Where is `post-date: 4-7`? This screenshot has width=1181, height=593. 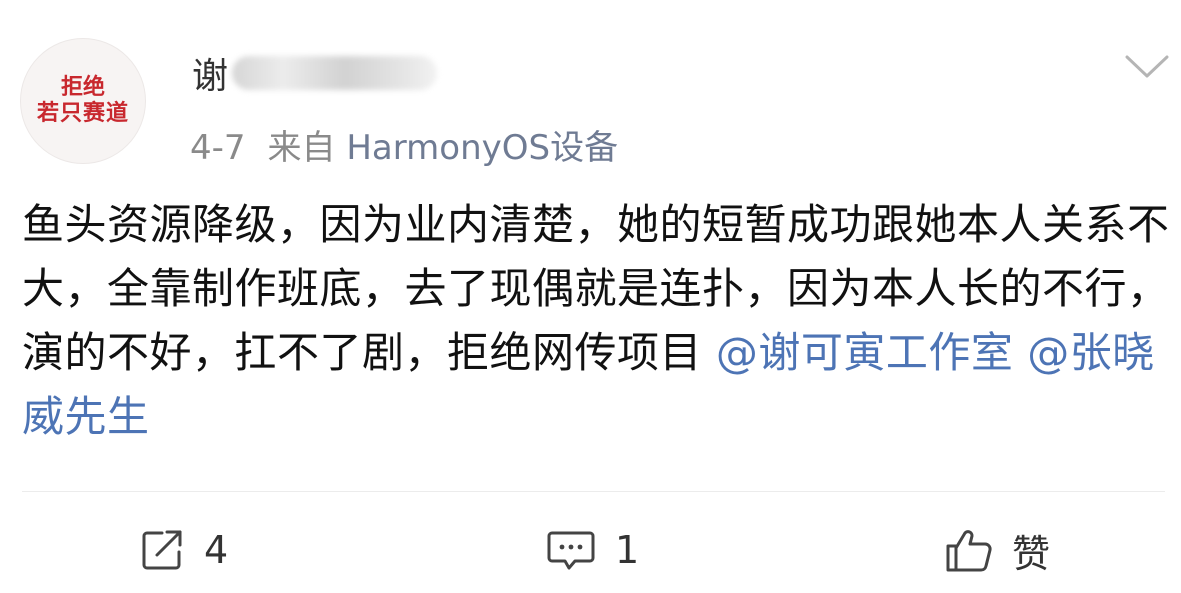 post-date: 4-7 is located at coordinates (218, 148).